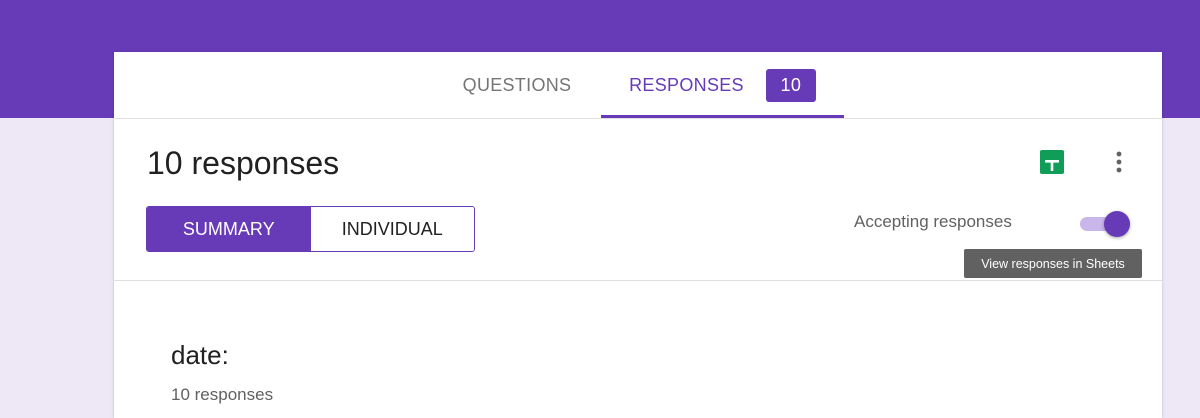  I want to click on toggle-thumb, so click(1117, 224).